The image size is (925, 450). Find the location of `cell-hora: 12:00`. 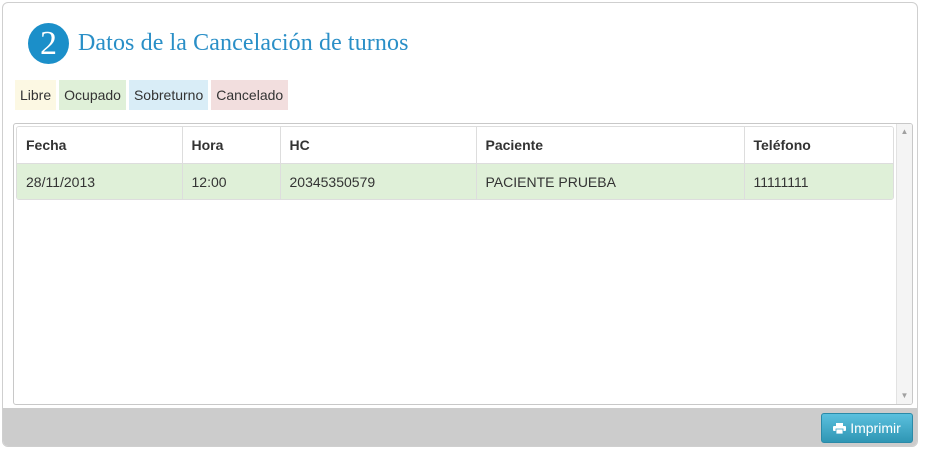

cell-hora: 12:00 is located at coordinates (231, 181).